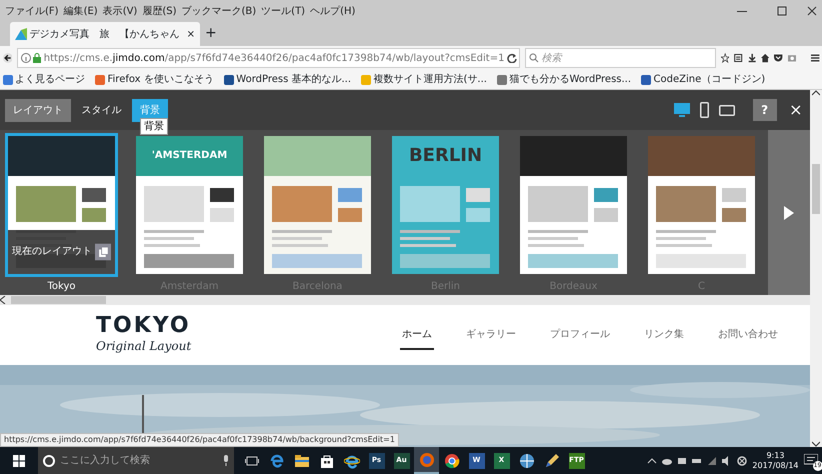 The width and height of the screenshot is (822, 474). Describe the element at coordinates (61, 287) in the screenshot. I see `layout-name: Tokyo` at that location.